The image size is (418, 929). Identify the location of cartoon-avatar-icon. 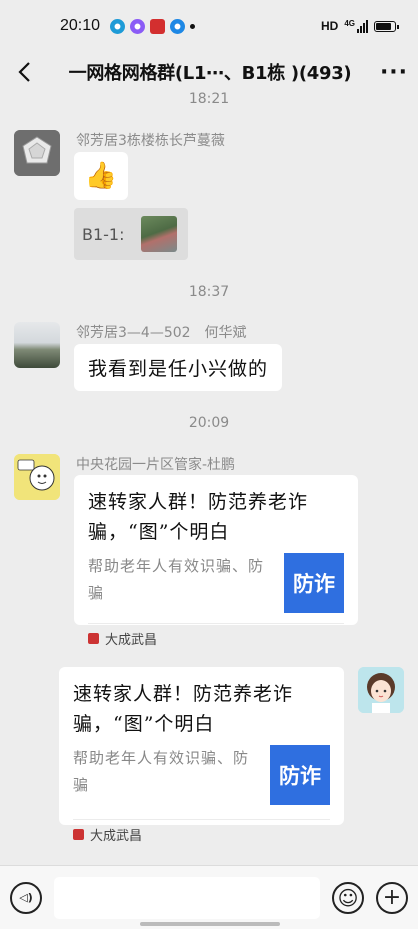
(37, 477).